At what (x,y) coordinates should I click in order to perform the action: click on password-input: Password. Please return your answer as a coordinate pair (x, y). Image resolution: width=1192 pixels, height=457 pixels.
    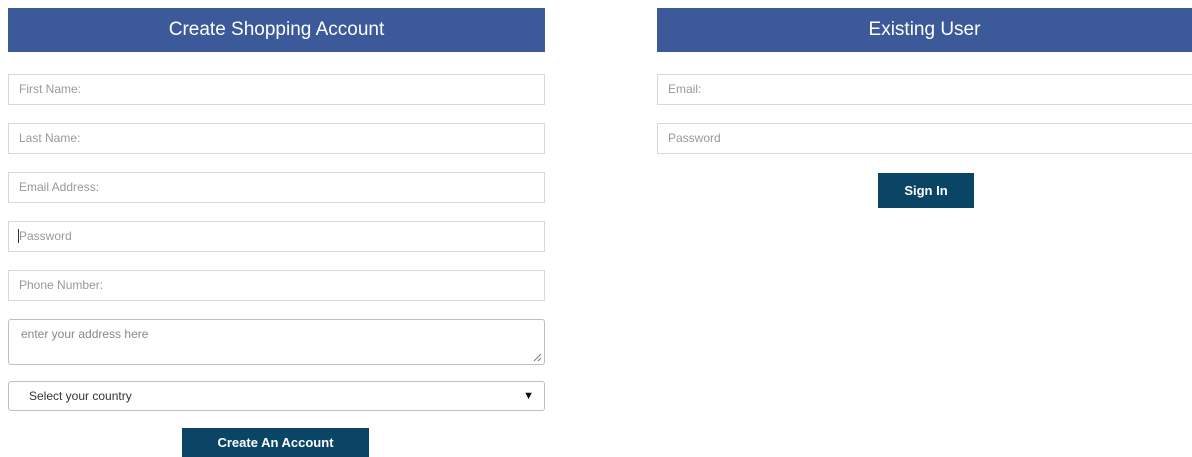
    Looking at the image, I should click on (276, 236).